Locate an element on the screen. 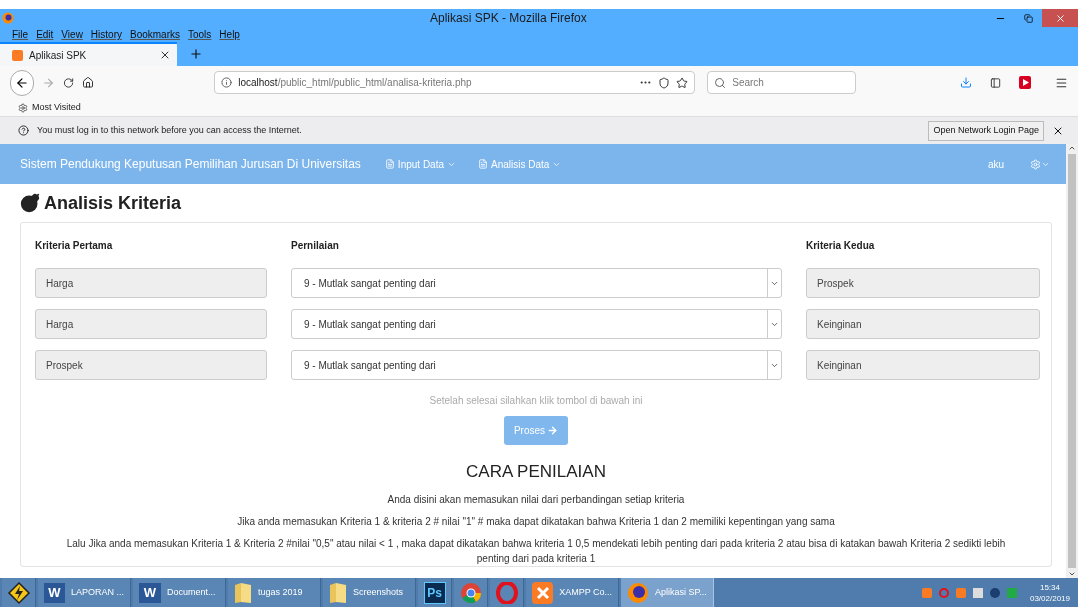  arrow-right-icon is located at coordinates (553, 430).